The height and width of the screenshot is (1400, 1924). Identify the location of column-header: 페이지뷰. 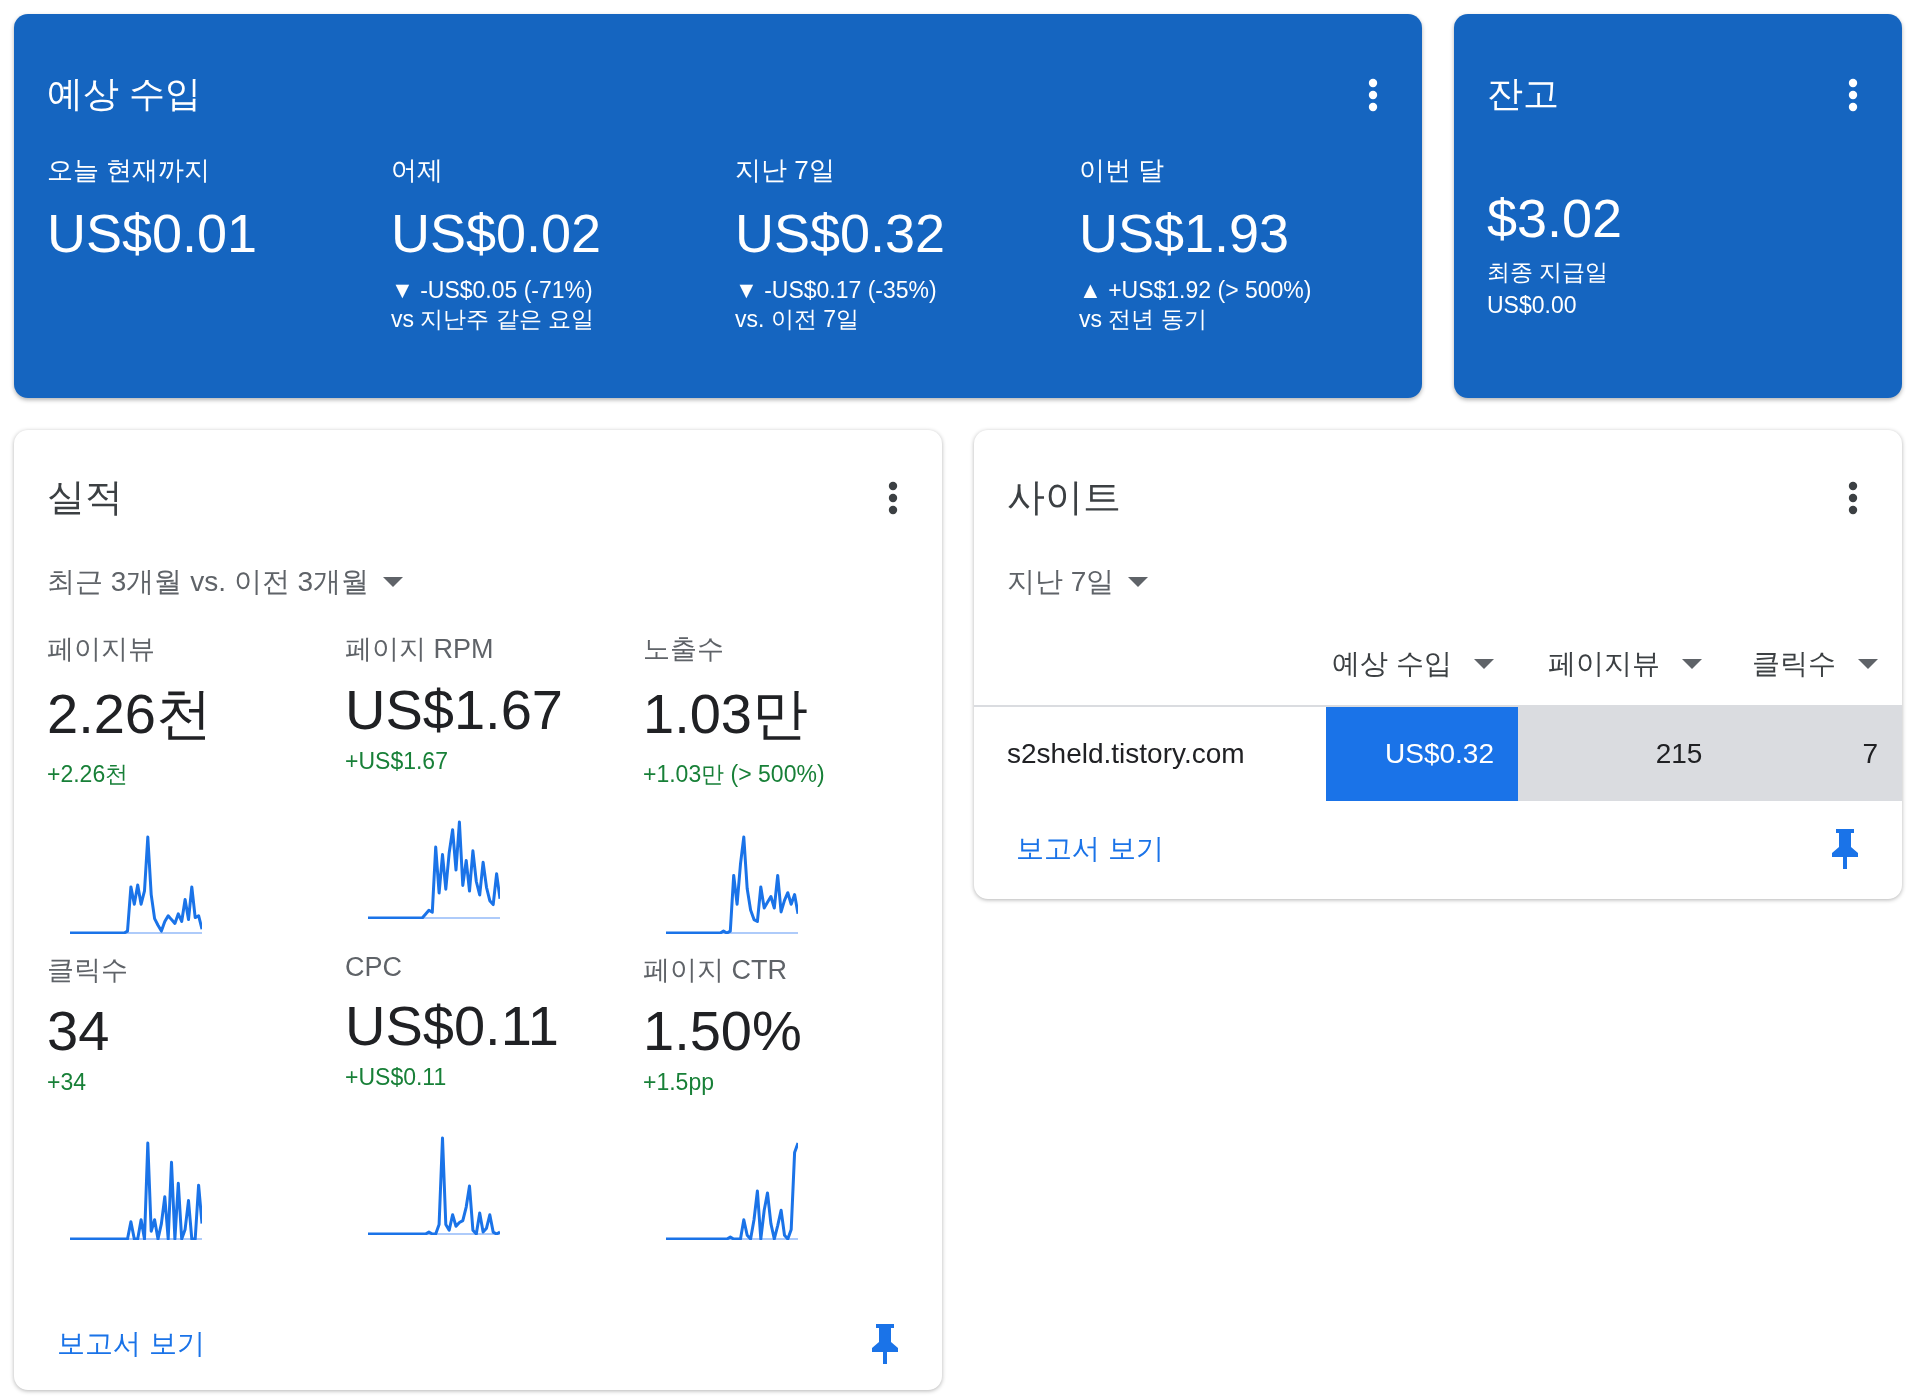
(1604, 664).